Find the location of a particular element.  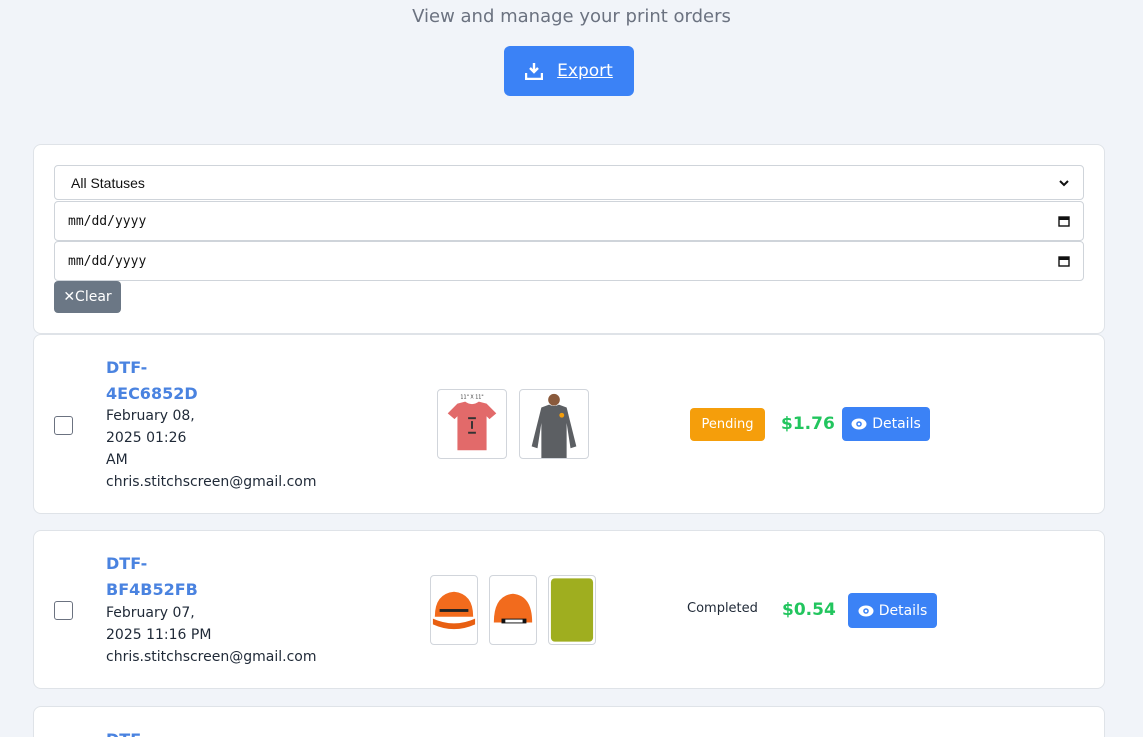

product-thumbnail: 11" X 11" is located at coordinates (472, 424).